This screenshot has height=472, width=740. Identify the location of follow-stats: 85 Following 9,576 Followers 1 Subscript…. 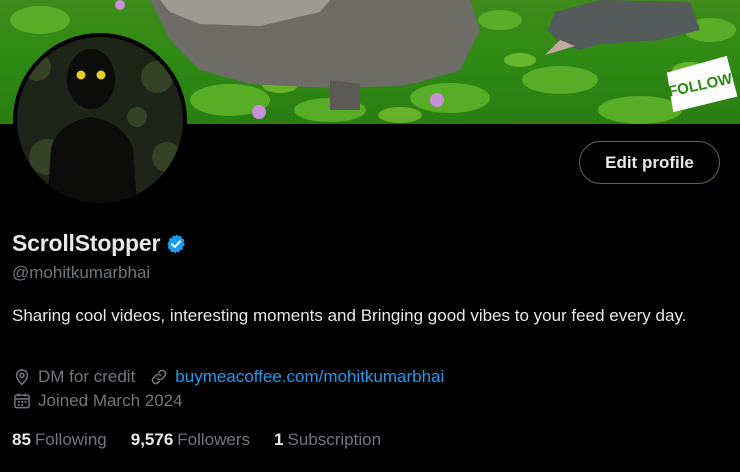
(208, 440).